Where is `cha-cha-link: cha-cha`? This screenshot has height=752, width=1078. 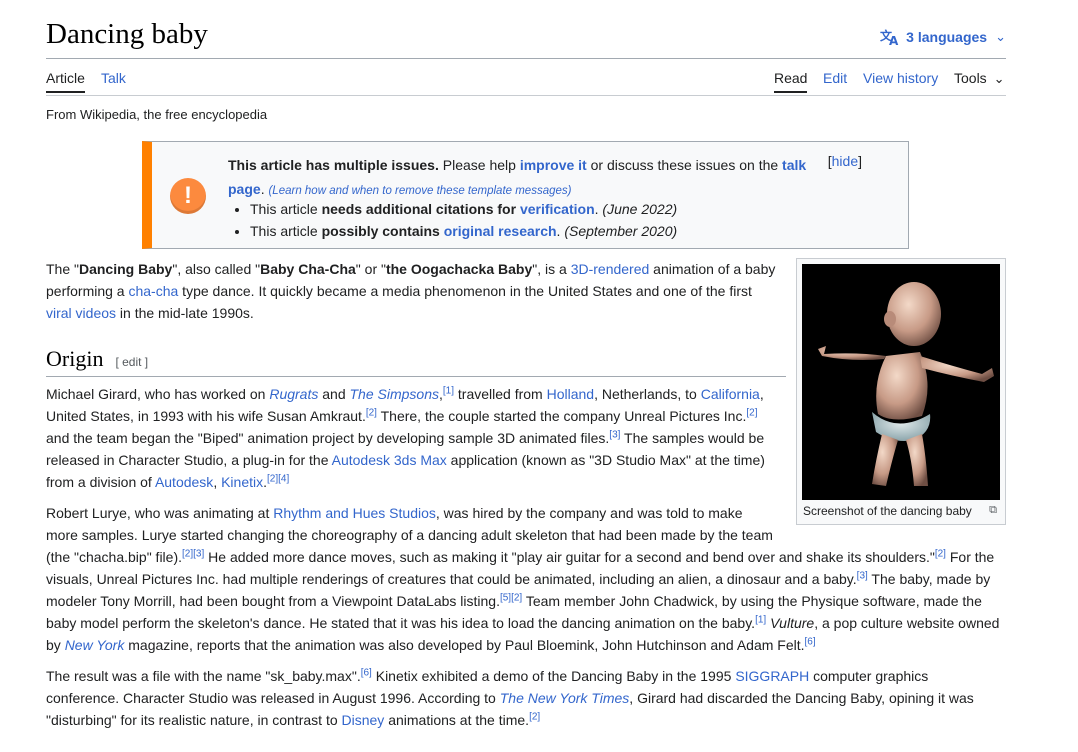 cha-cha-link: cha-cha is located at coordinates (153, 291).